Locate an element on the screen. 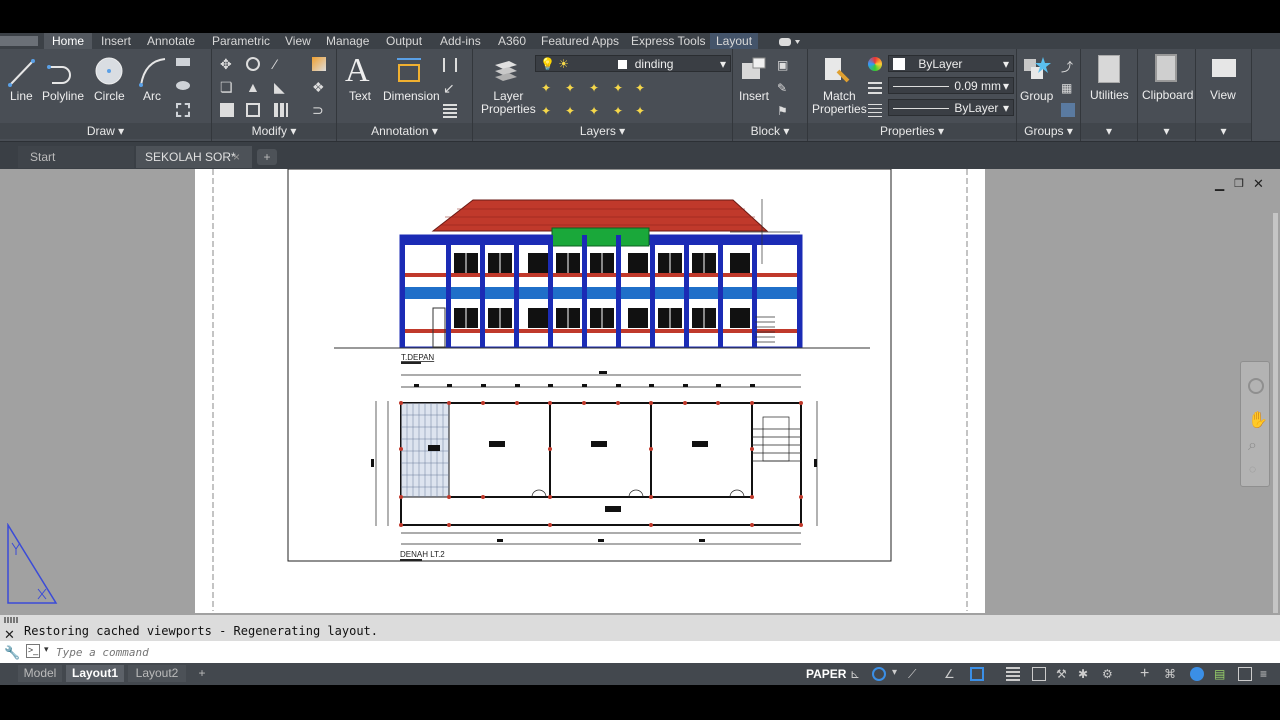 The width and height of the screenshot is (1280, 720). tab-home: Home is located at coordinates (68, 41).